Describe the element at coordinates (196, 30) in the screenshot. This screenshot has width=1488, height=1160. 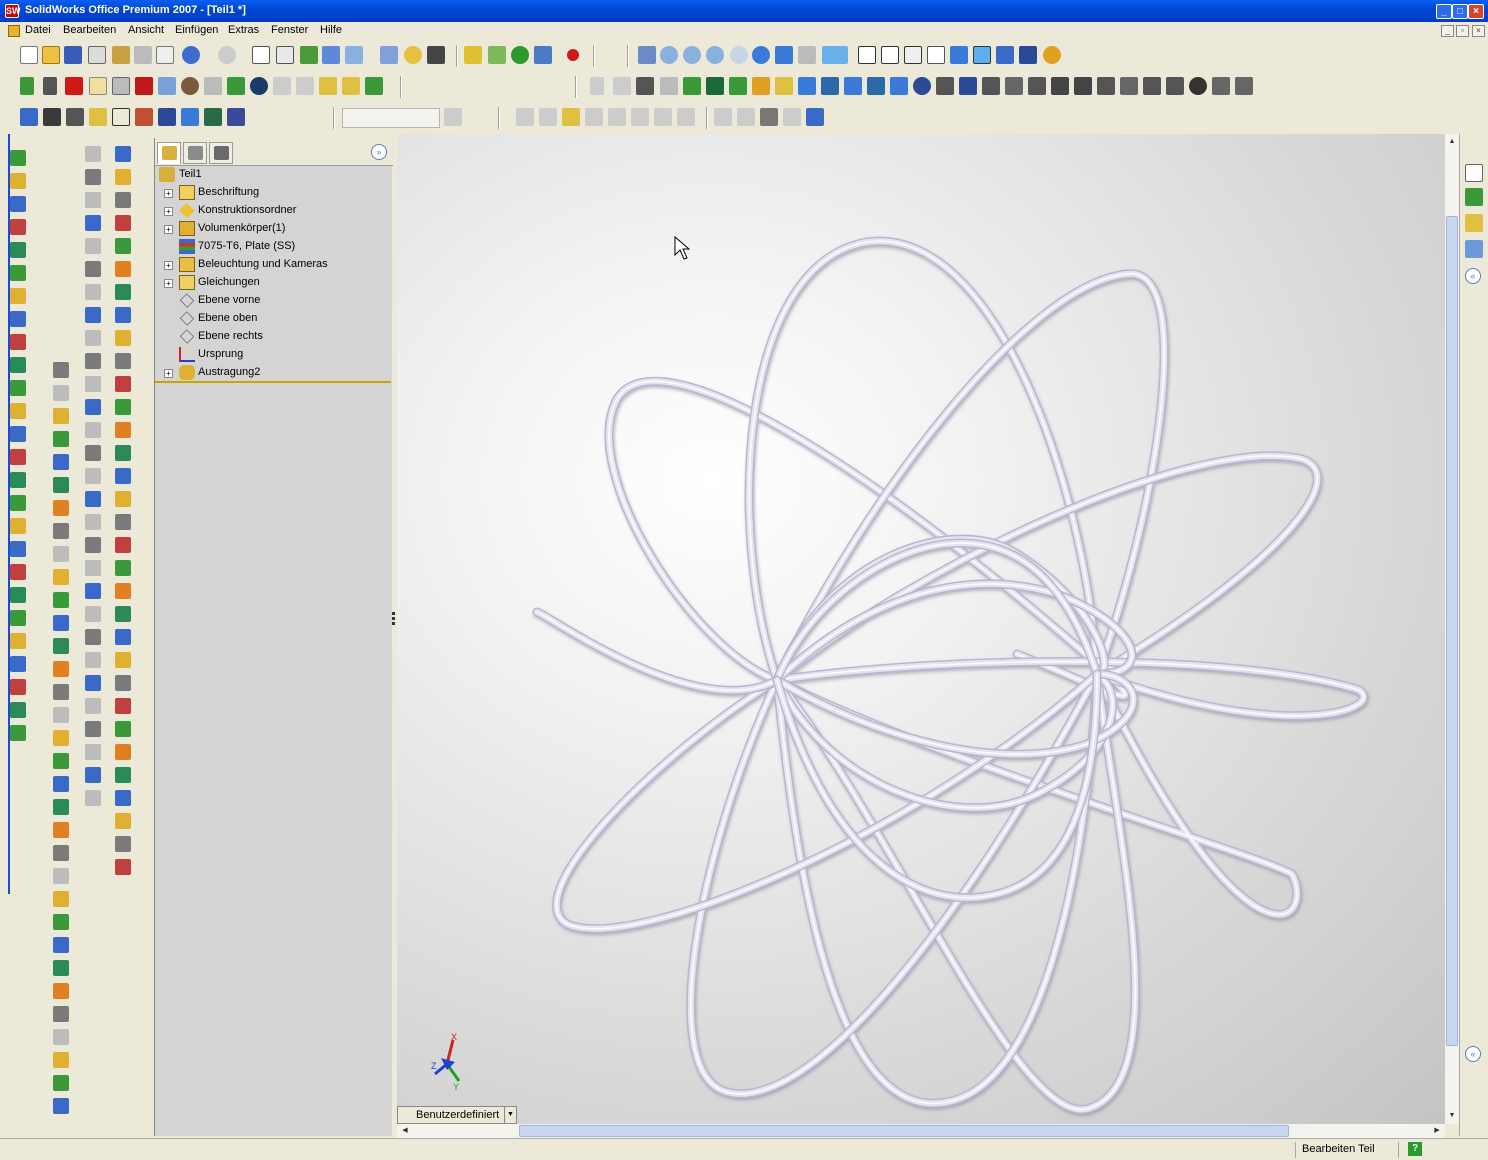
I see `menu-einfuegen: Einfügen` at that location.